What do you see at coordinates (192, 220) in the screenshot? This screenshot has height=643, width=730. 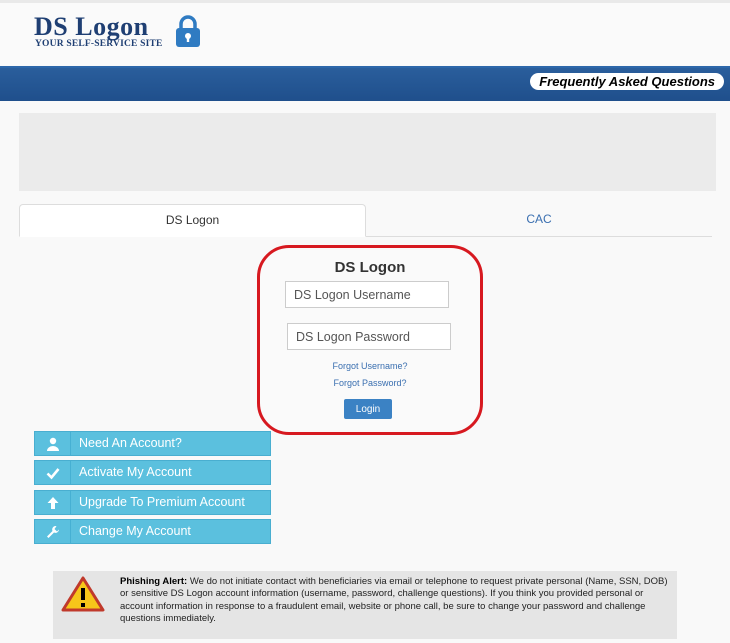 I see `tab-ds-logon: DS Logon` at bounding box center [192, 220].